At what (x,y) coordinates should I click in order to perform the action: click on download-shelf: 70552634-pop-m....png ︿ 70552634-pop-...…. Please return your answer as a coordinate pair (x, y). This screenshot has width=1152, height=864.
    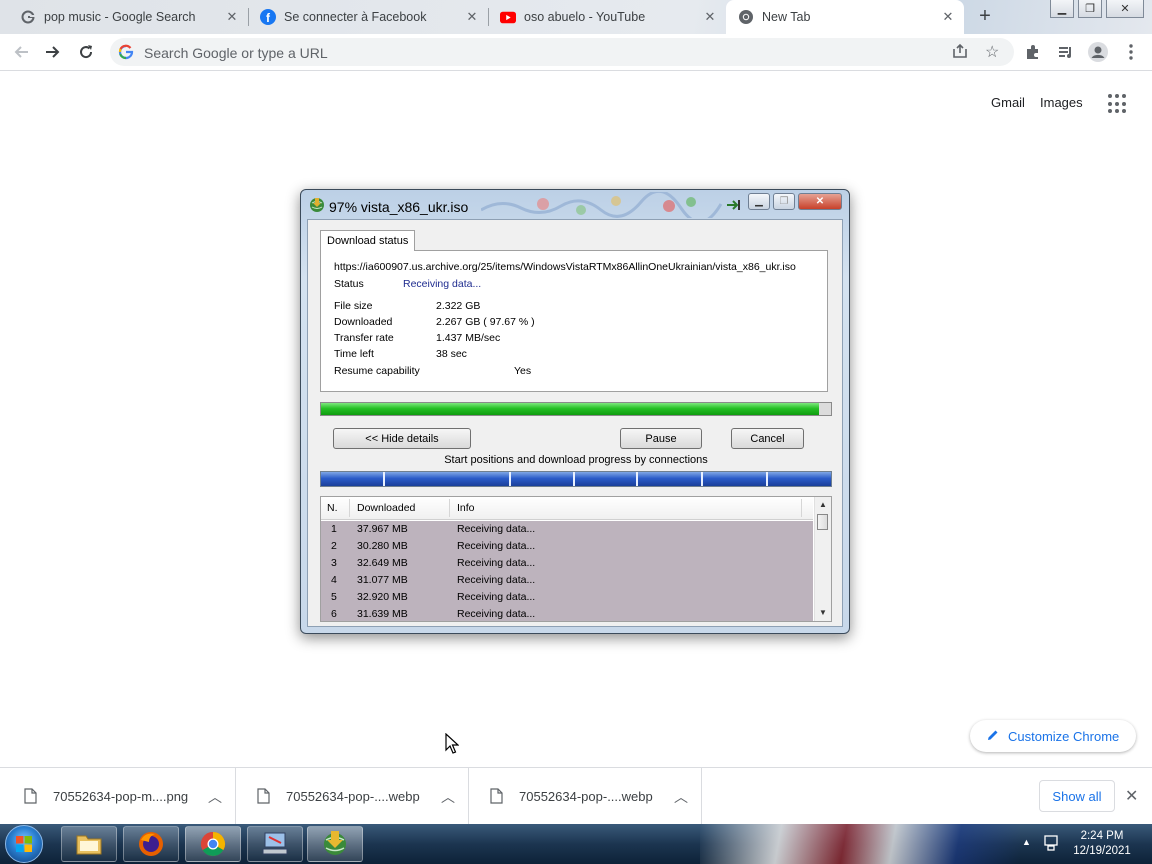
    Looking at the image, I should click on (576, 796).